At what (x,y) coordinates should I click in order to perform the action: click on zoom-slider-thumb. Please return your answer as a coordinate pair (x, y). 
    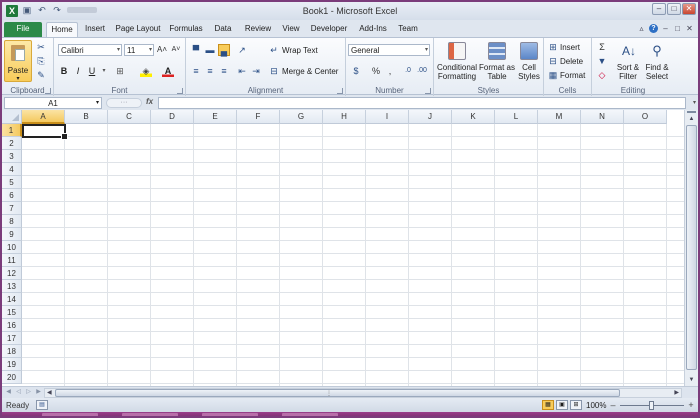
    Looking at the image, I should click on (651, 405).